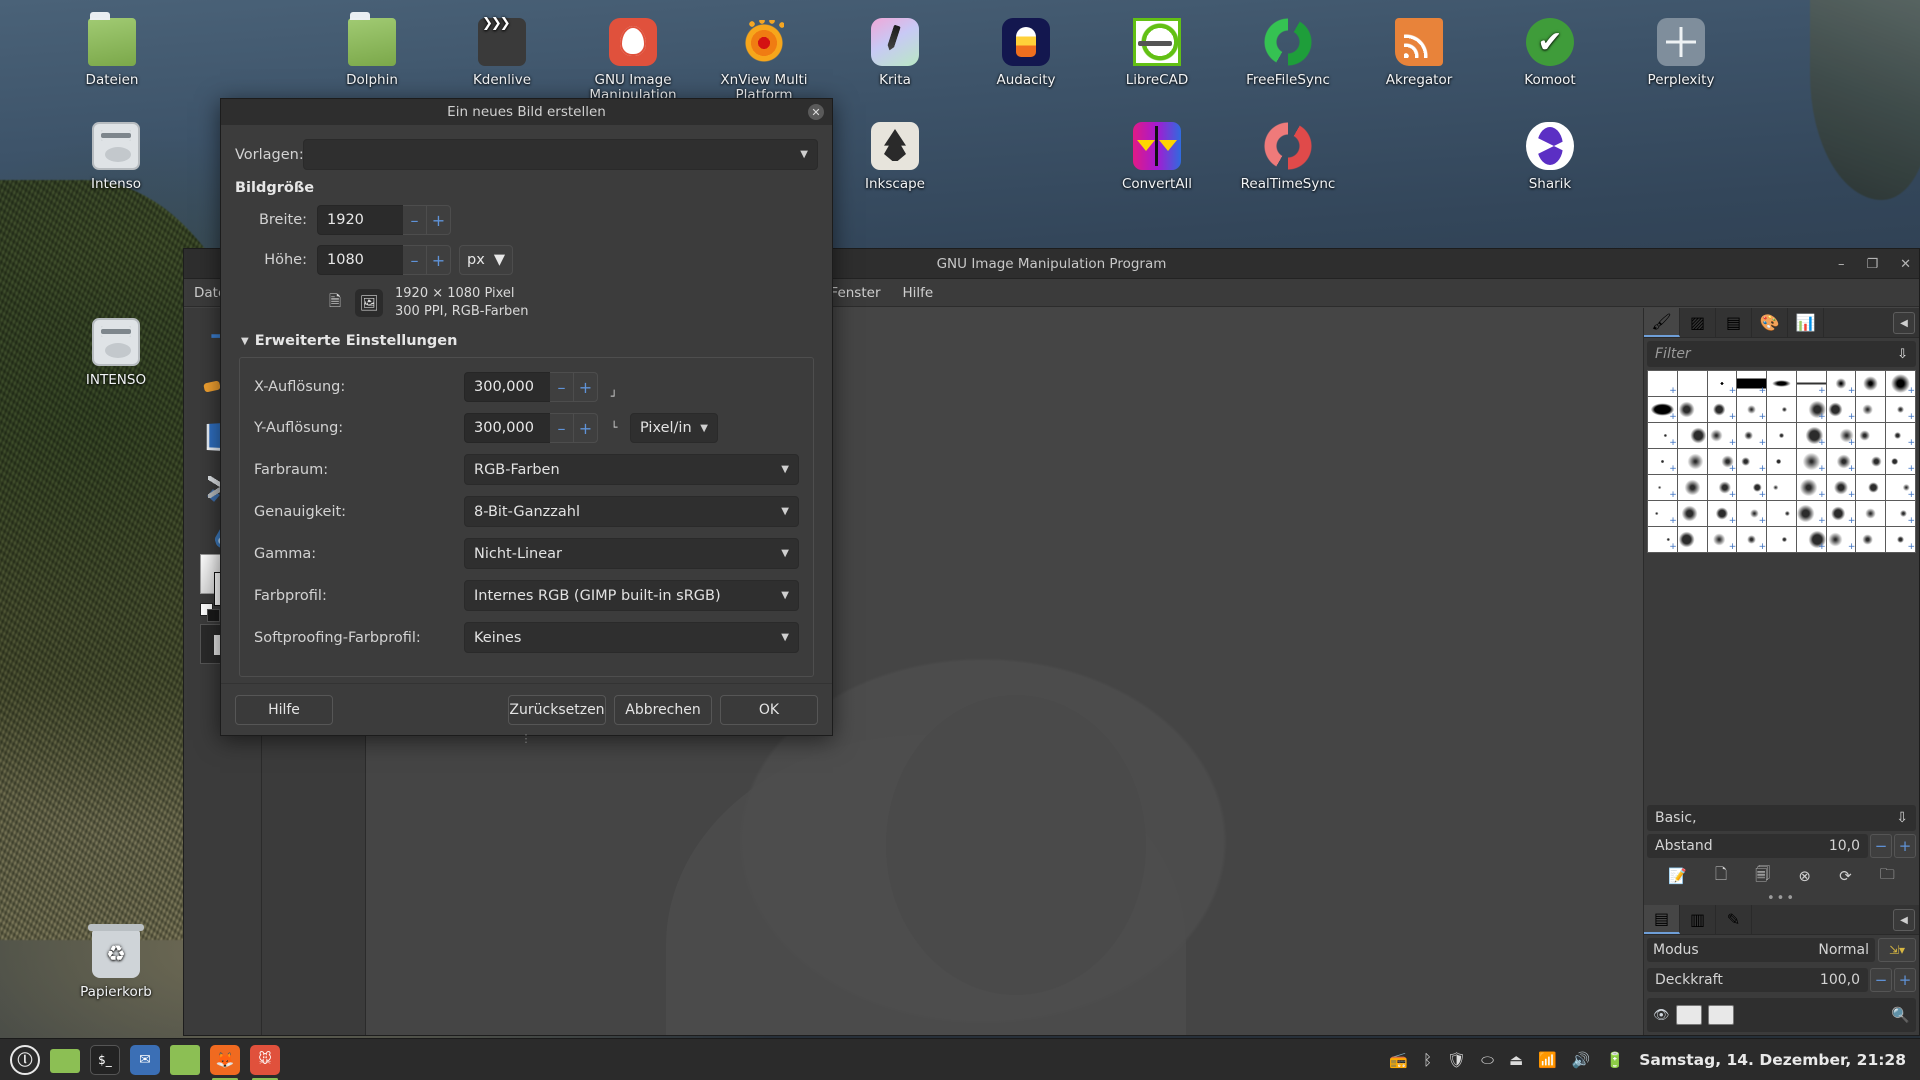 Image resolution: width=1920 pixels, height=1080 pixels. Describe the element at coordinates (557, 709) in the screenshot. I see `reset-button: Zurücksetzen` at that location.